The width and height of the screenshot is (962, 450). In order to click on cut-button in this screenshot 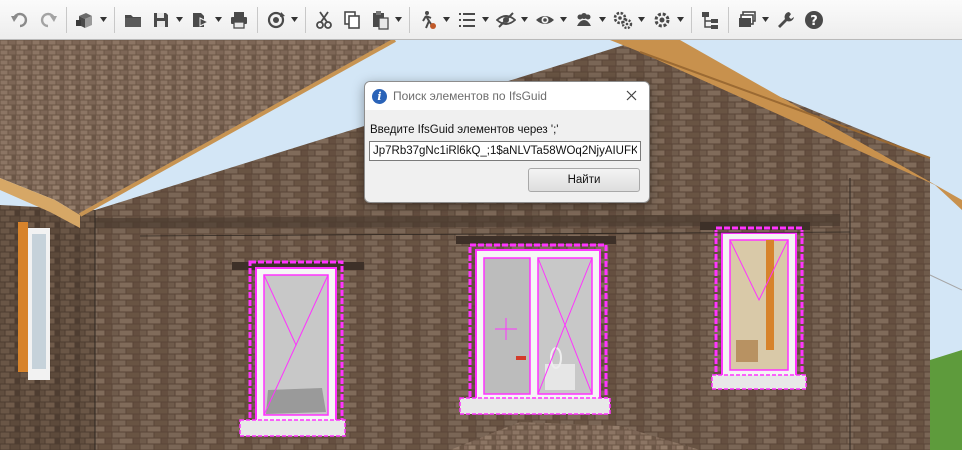, I will do `click(324, 20)`.